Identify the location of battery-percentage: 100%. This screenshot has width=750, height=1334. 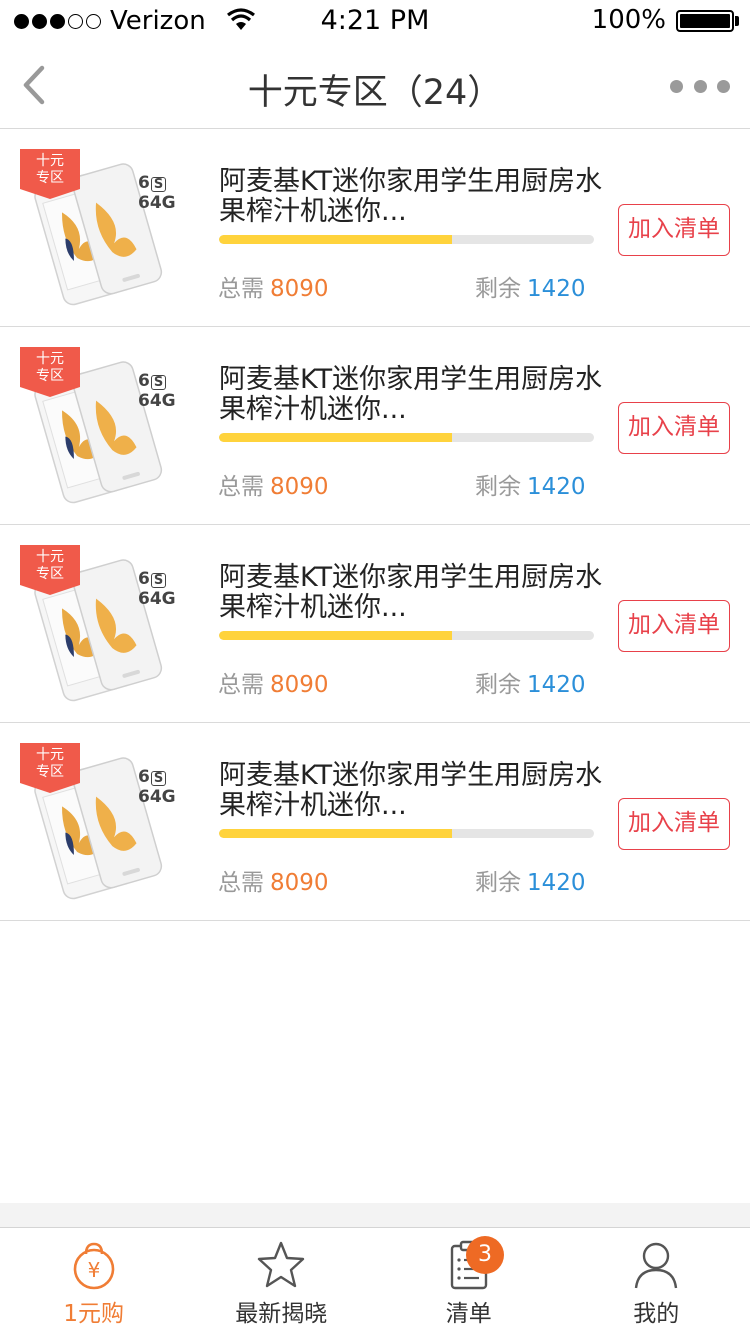
(628, 20).